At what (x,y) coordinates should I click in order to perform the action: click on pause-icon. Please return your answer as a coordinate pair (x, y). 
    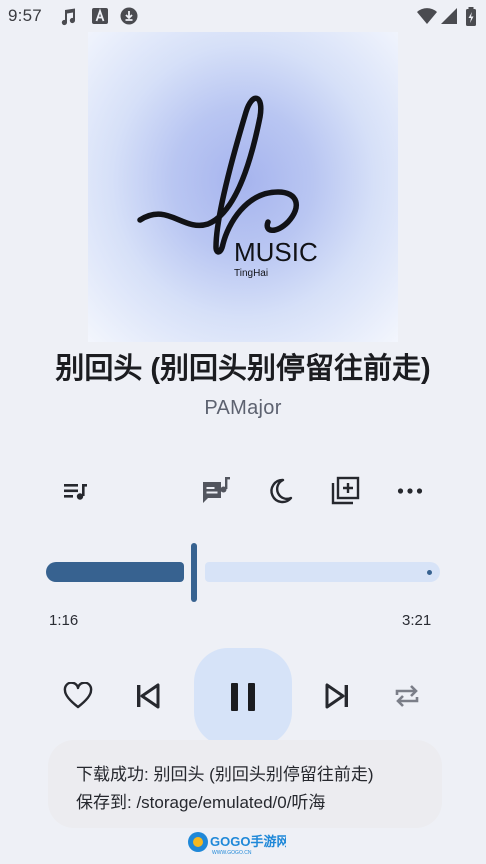
    Looking at the image, I should click on (243, 697).